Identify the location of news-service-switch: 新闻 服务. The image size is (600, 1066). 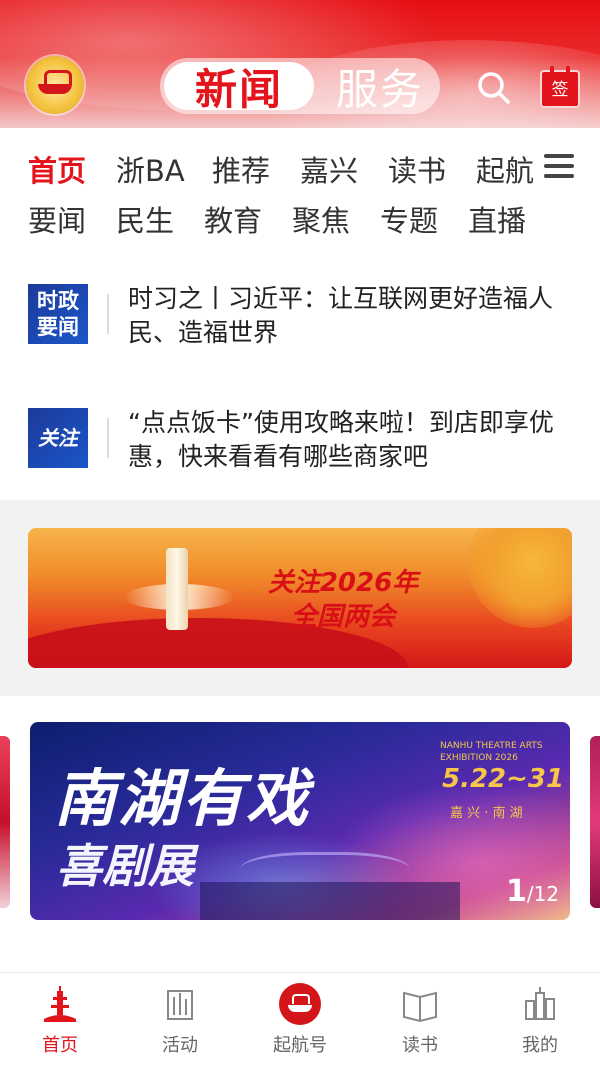
(300, 86).